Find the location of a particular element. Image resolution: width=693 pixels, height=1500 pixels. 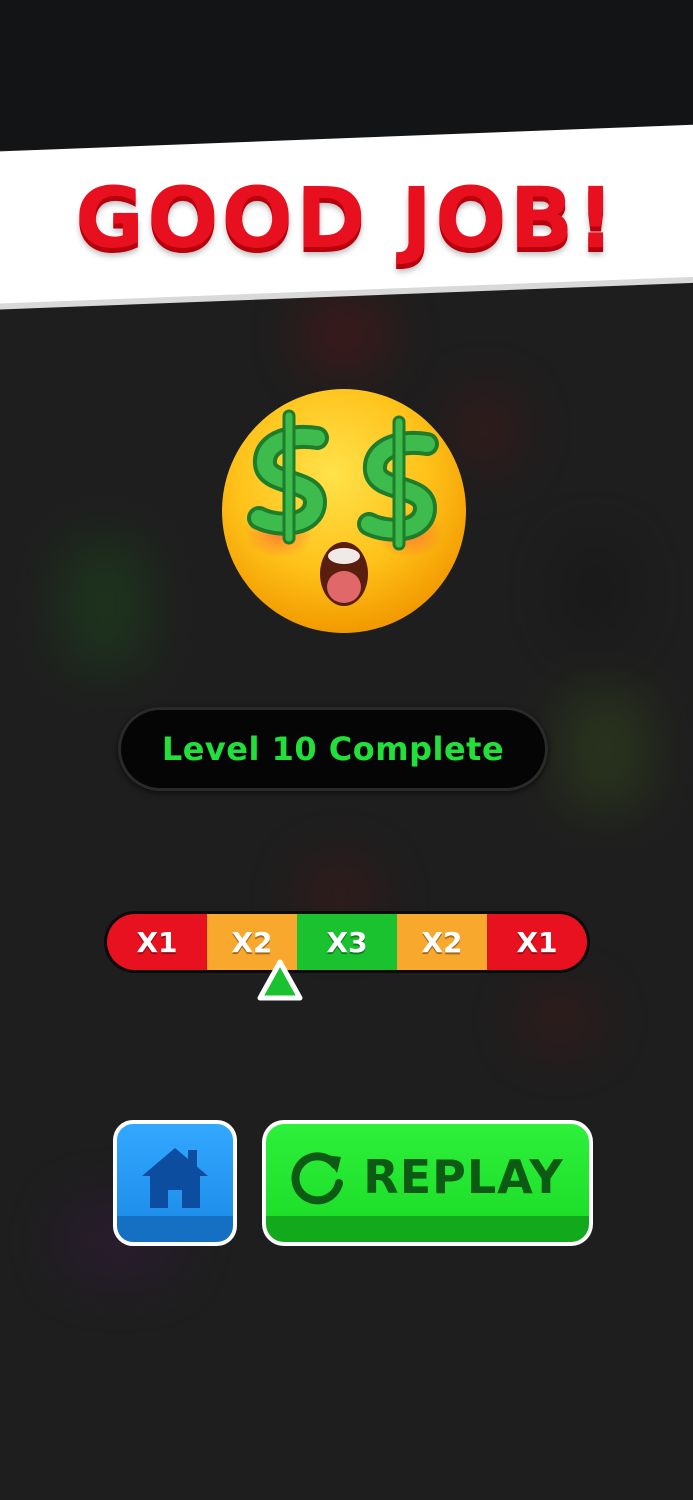

multiplier-bar: X1 X2 X3 X2 X1 is located at coordinates (347, 942).